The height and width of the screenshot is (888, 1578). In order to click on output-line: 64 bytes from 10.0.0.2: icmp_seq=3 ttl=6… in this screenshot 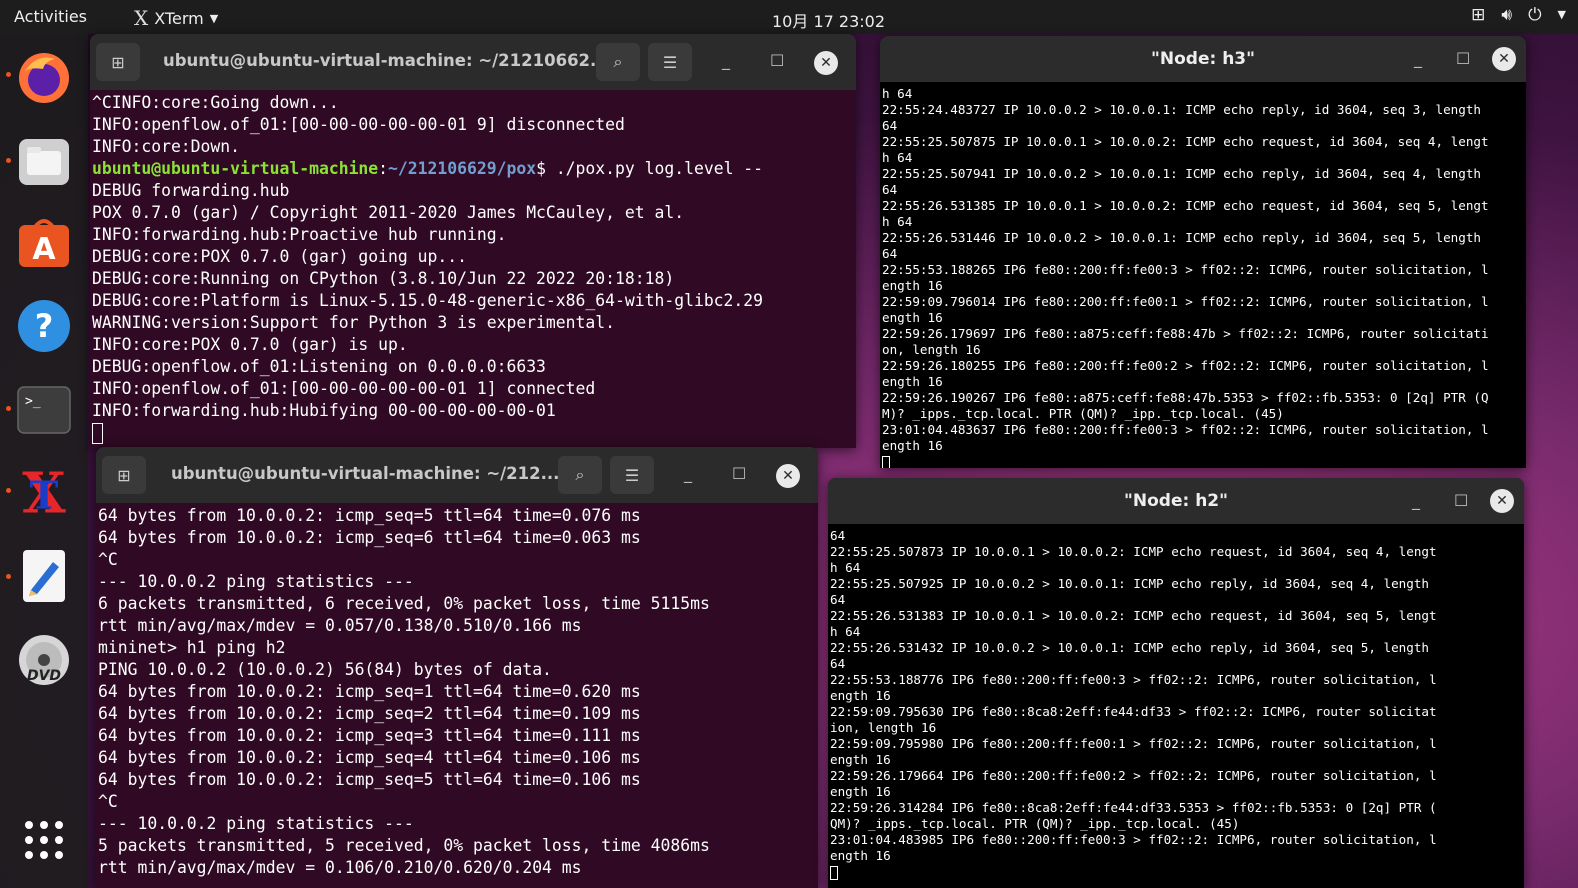, I will do `click(369, 735)`.